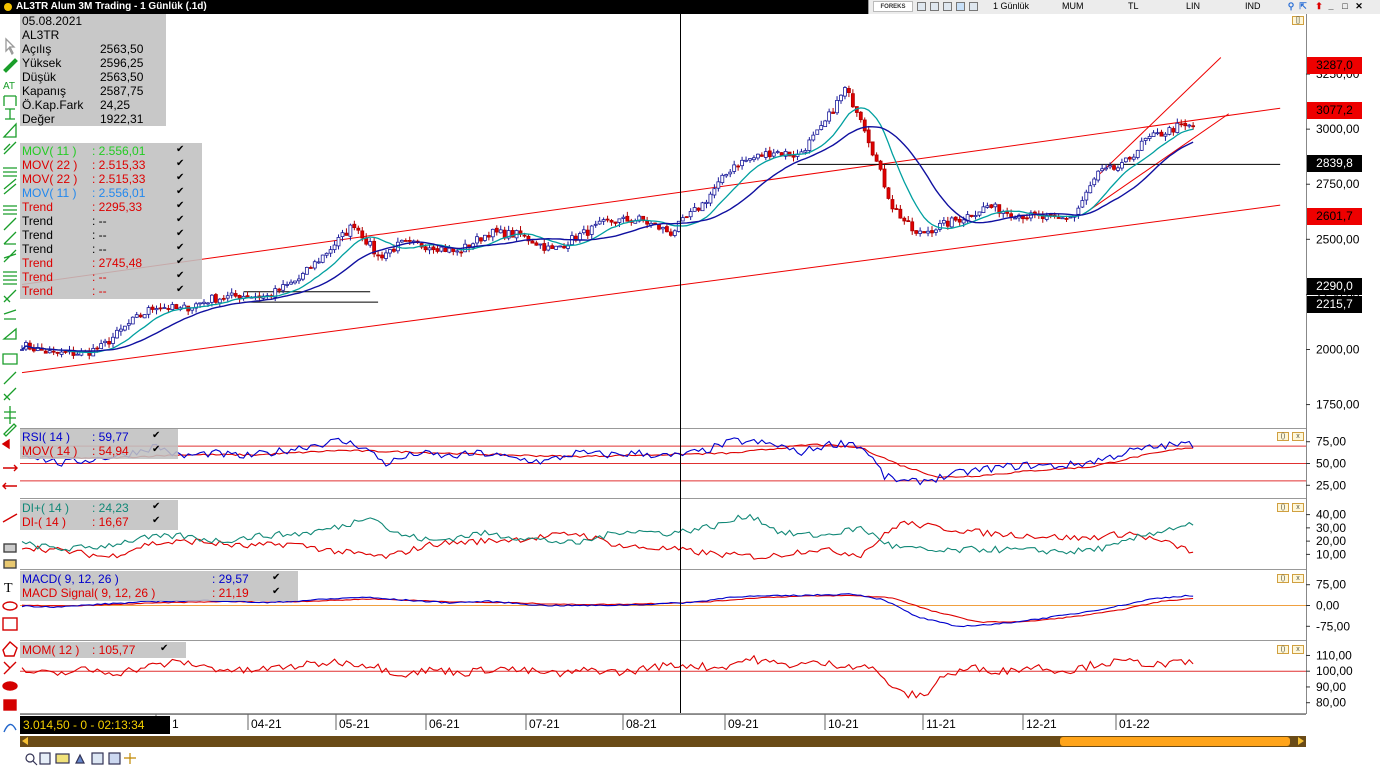  What do you see at coordinates (122, 49) in the screenshot?
I see `info-value: 2563,50` at bounding box center [122, 49].